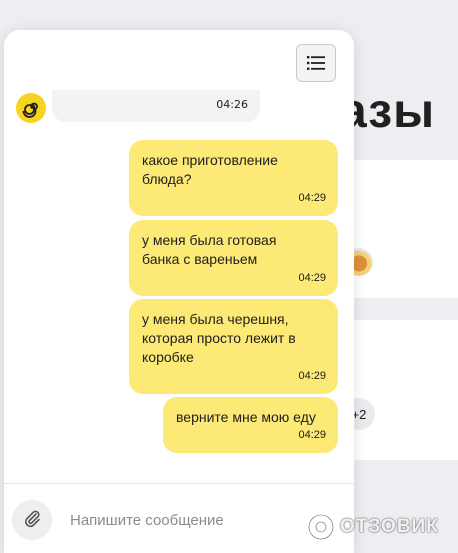 The image size is (458, 553). I want to click on message-input: Напишите сообщение, so click(147, 520).